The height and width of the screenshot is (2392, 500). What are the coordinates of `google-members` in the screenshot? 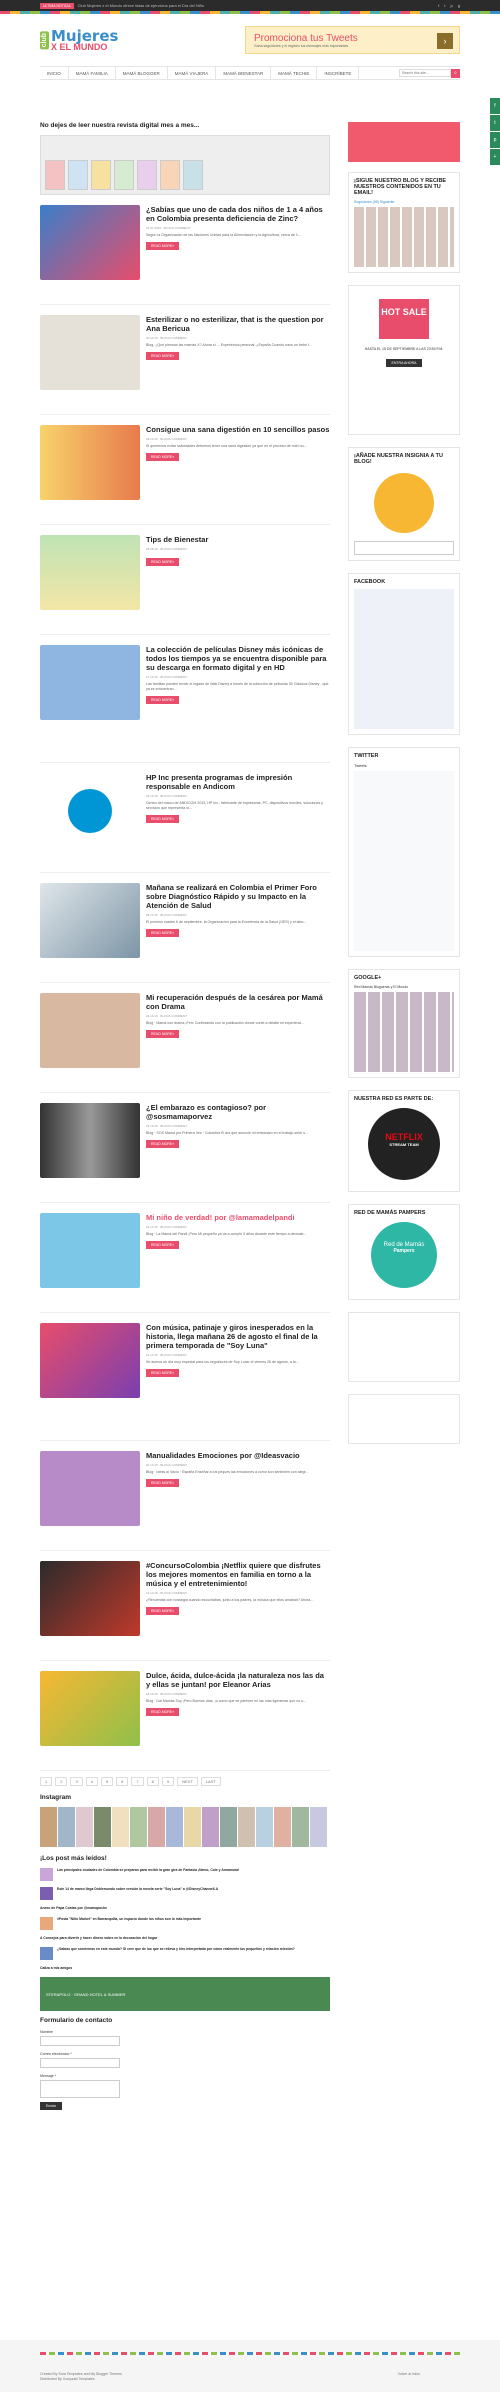 It's located at (404, 1032).